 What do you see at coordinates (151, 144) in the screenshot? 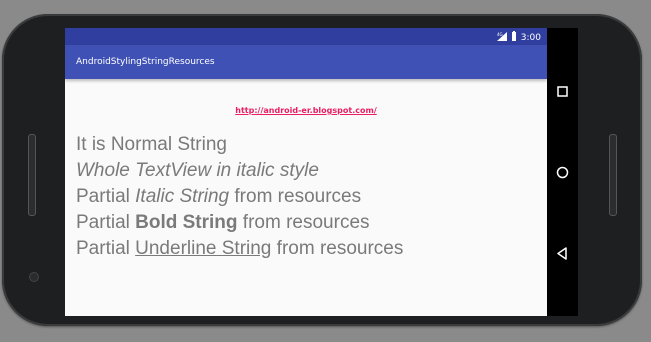
I see `normal-string-line: It is Normal String` at bounding box center [151, 144].